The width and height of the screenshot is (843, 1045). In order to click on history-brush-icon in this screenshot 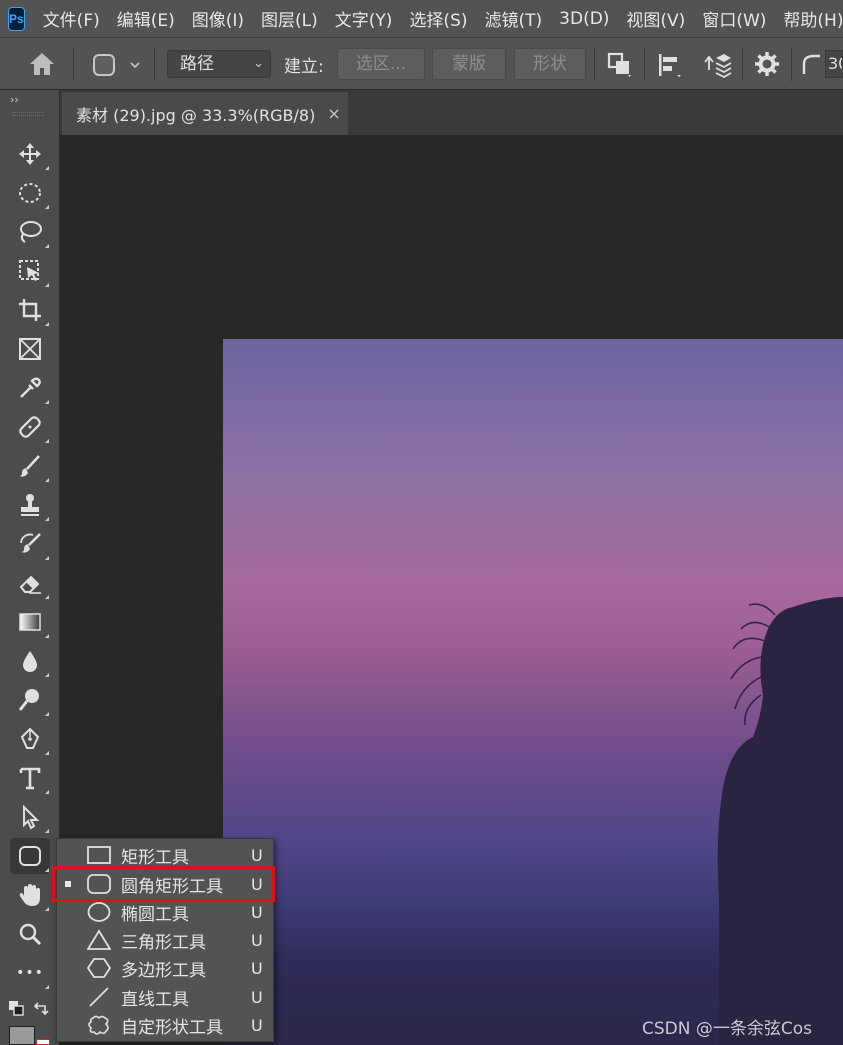, I will do `click(30, 543)`.